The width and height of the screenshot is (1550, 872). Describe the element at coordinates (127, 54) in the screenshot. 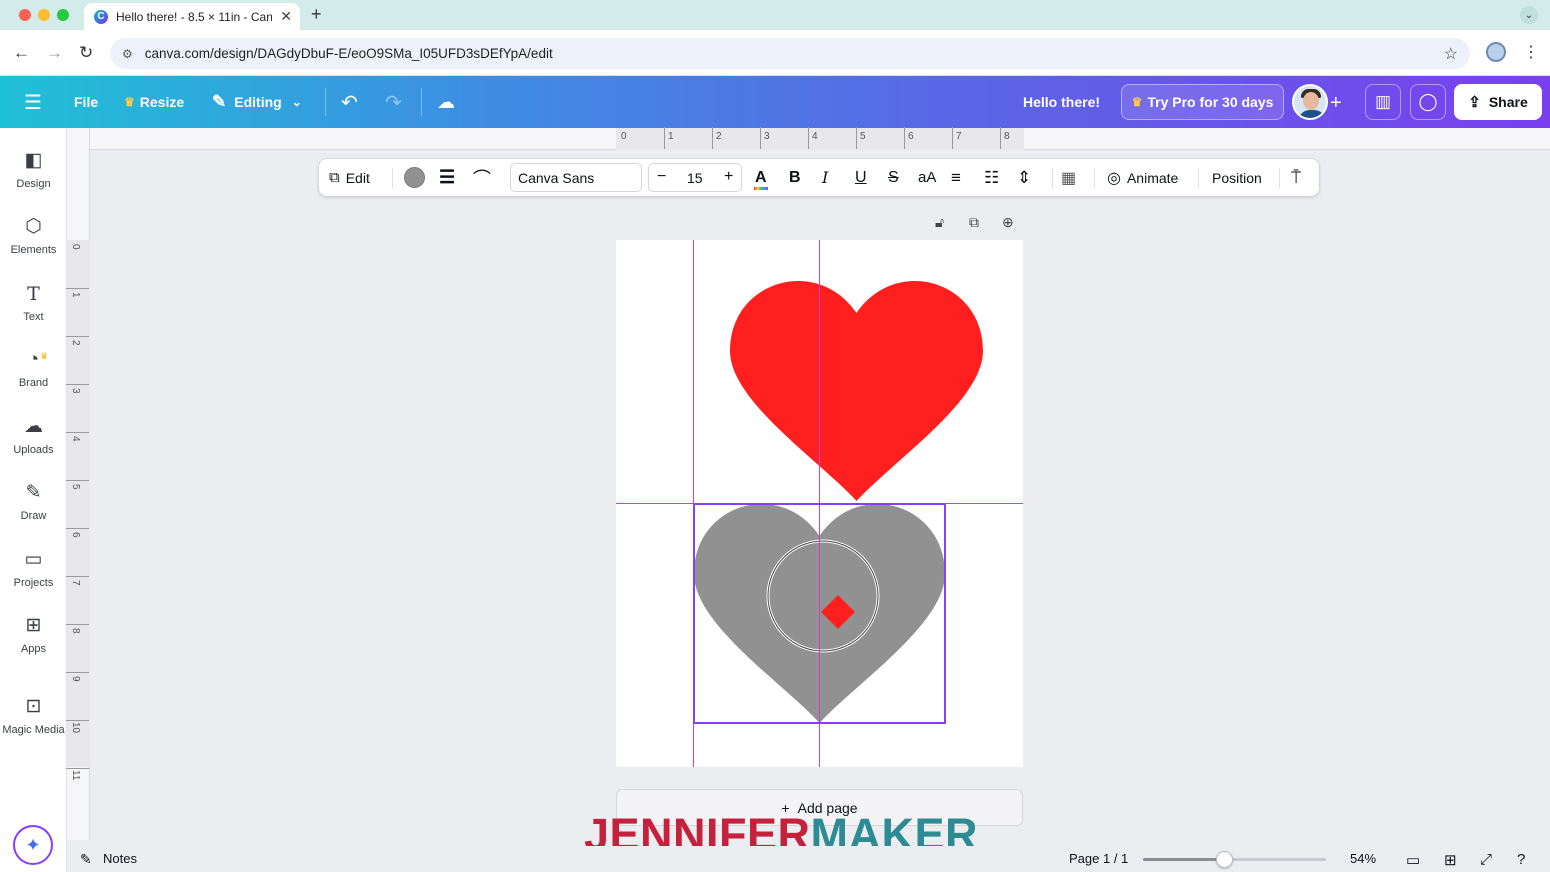

I see `site-info-icon: ⚙` at that location.